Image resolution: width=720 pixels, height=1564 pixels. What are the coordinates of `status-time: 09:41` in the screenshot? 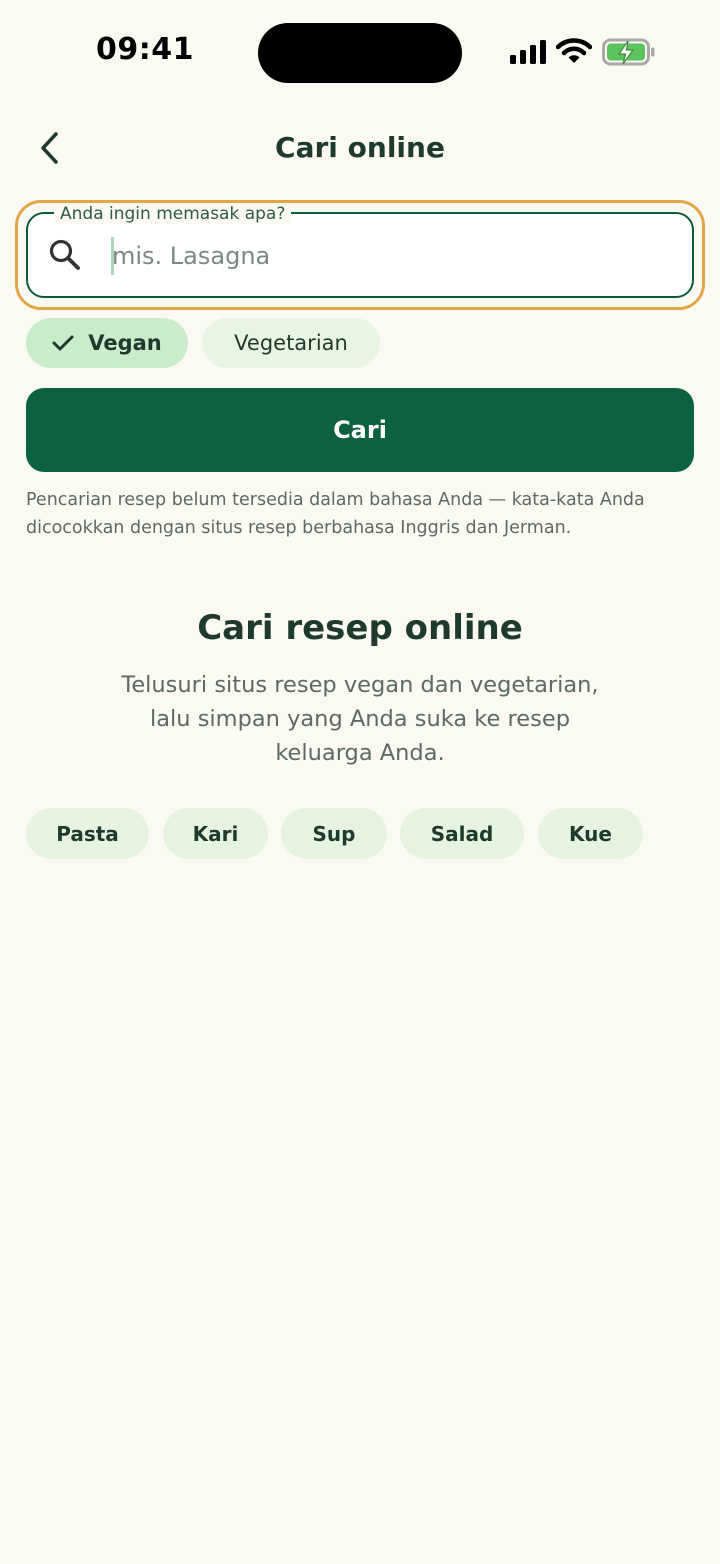 It's located at (145, 49).